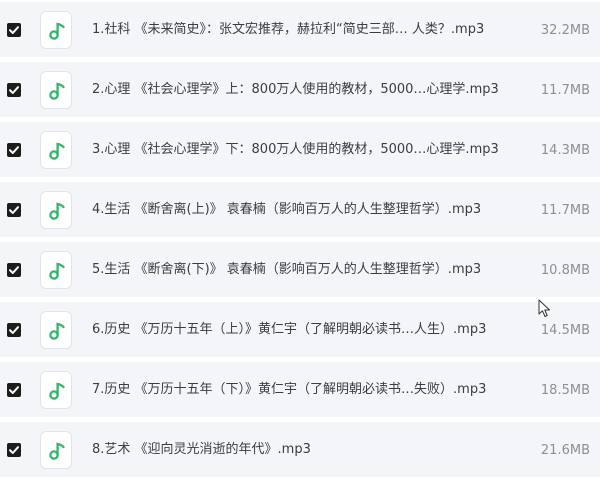 This screenshot has height=480, width=600. Describe the element at coordinates (565, 330) in the screenshot. I see `file-size: 14.5MB` at that location.